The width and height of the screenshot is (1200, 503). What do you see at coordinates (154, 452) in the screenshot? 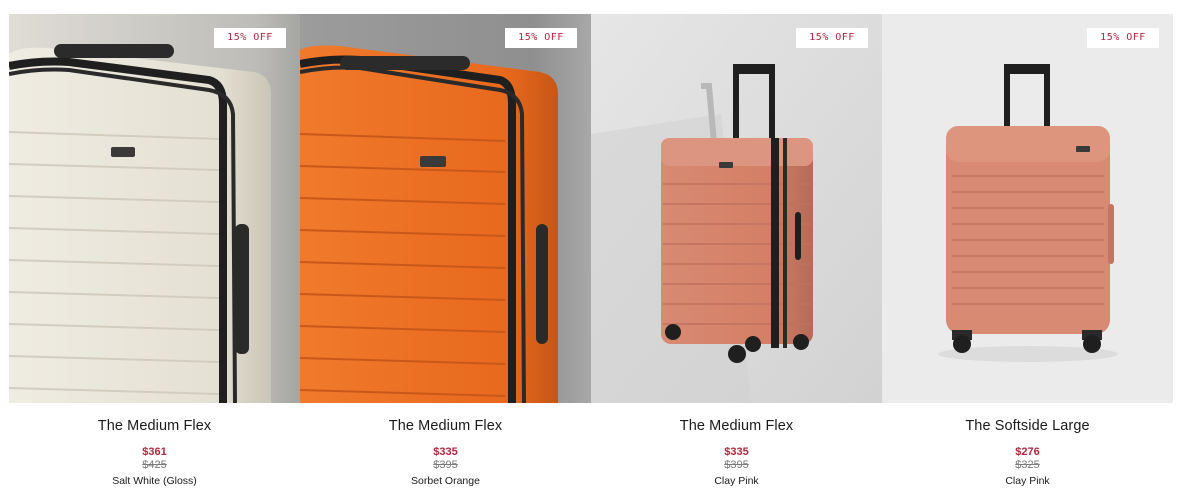
I see `sale-price: $361` at bounding box center [154, 452].